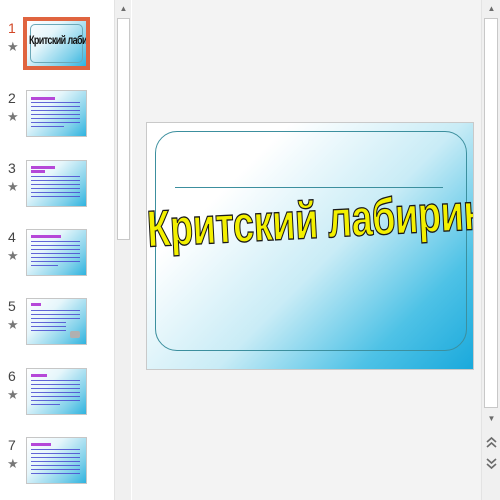 The width and height of the screenshot is (500, 500). I want to click on previous-slide-button, so click(491, 443).